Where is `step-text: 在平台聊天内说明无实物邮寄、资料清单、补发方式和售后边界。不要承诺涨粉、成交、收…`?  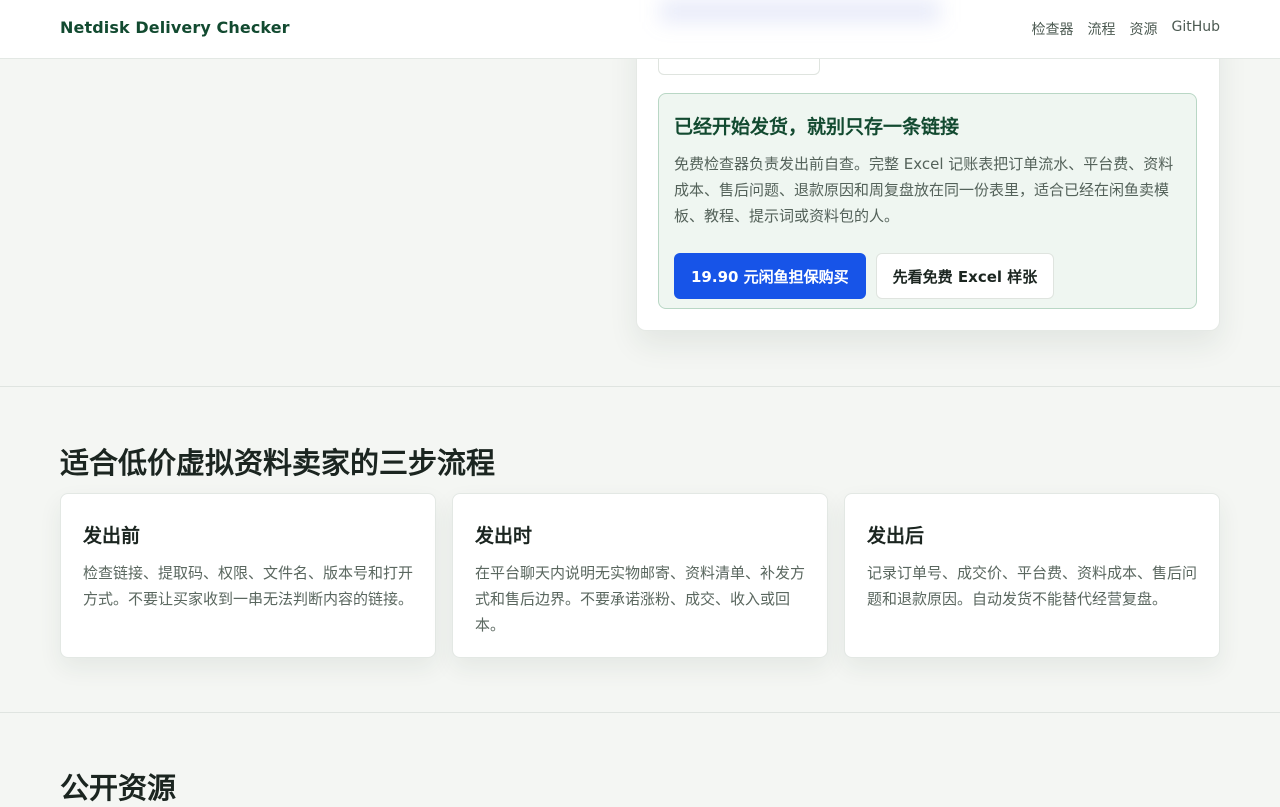
step-text: 在平台聊天内说明无实物邮寄、资料清单、补发方式和售后边界。不要承诺涨粉、成交、收… is located at coordinates (640, 599).